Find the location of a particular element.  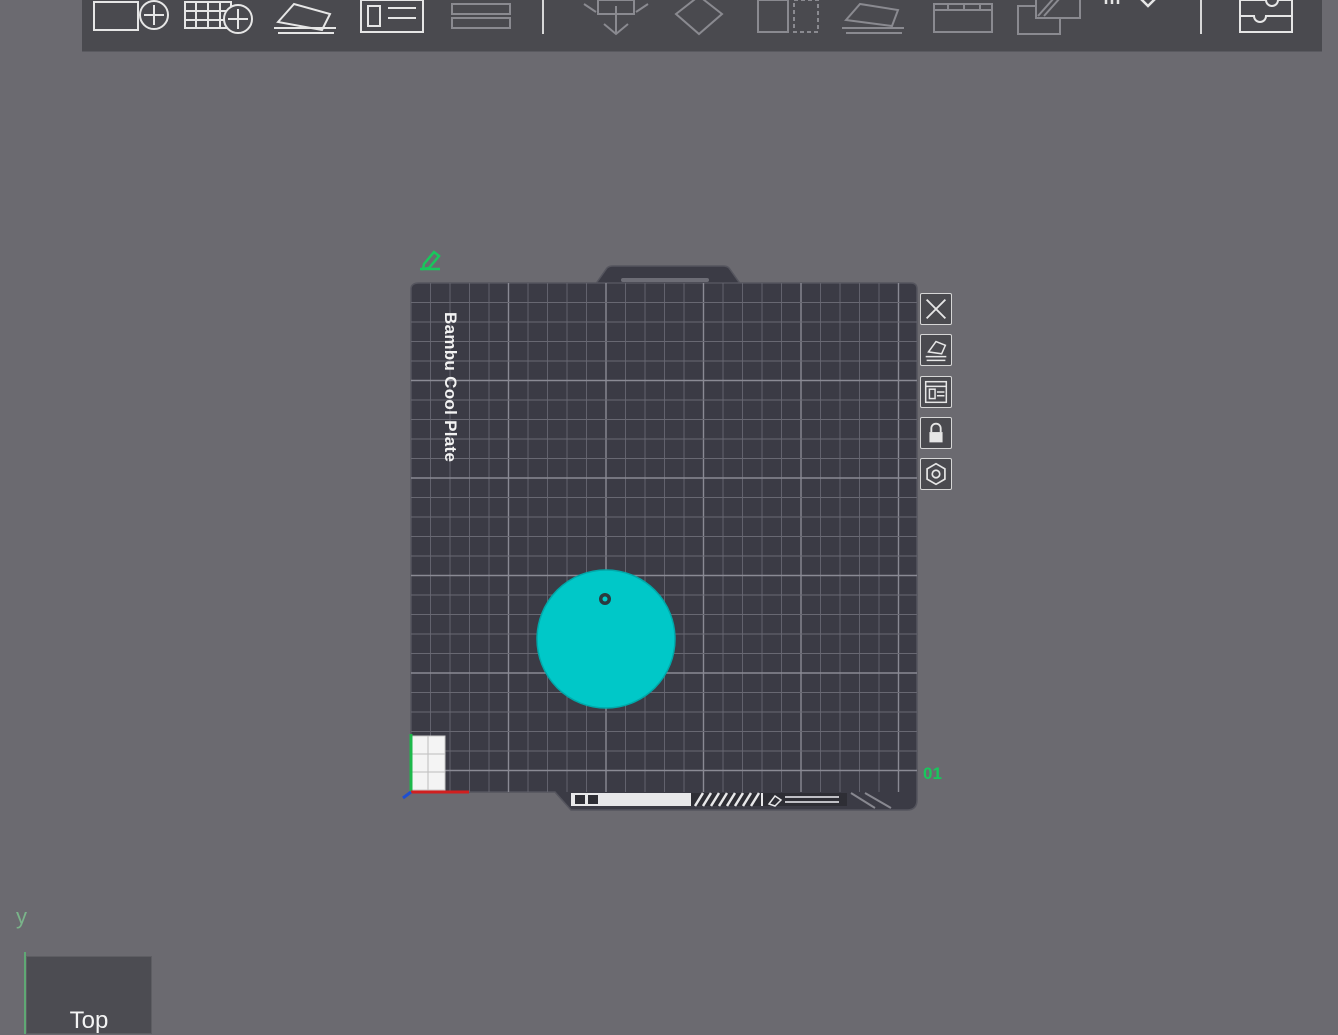

lock-plate-button is located at coordinates (936, 433).